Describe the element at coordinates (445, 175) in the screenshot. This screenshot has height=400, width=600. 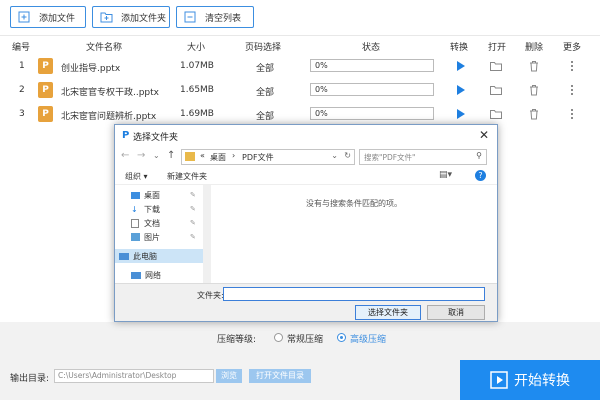
I see `view-options-icon: ▤▾` at that location.